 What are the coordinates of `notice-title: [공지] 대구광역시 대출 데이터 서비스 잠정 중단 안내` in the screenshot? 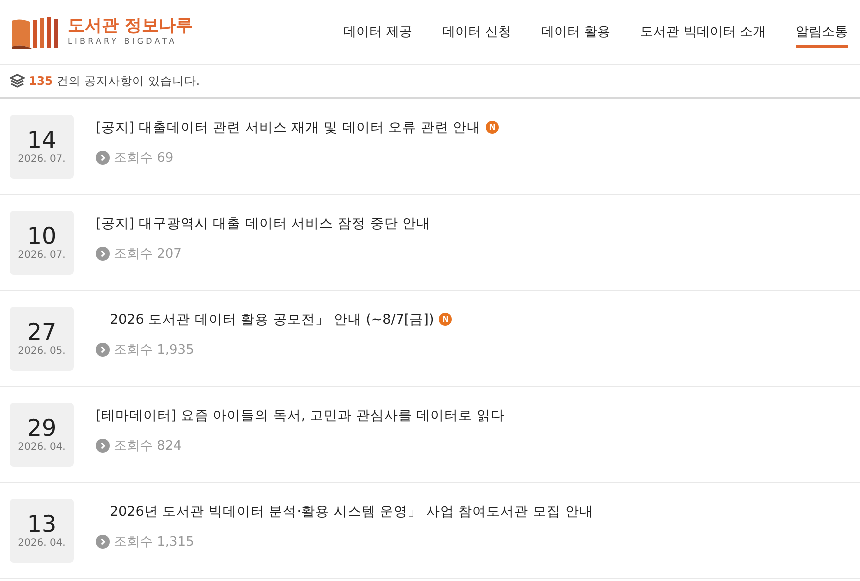 It's located at (263, 223).